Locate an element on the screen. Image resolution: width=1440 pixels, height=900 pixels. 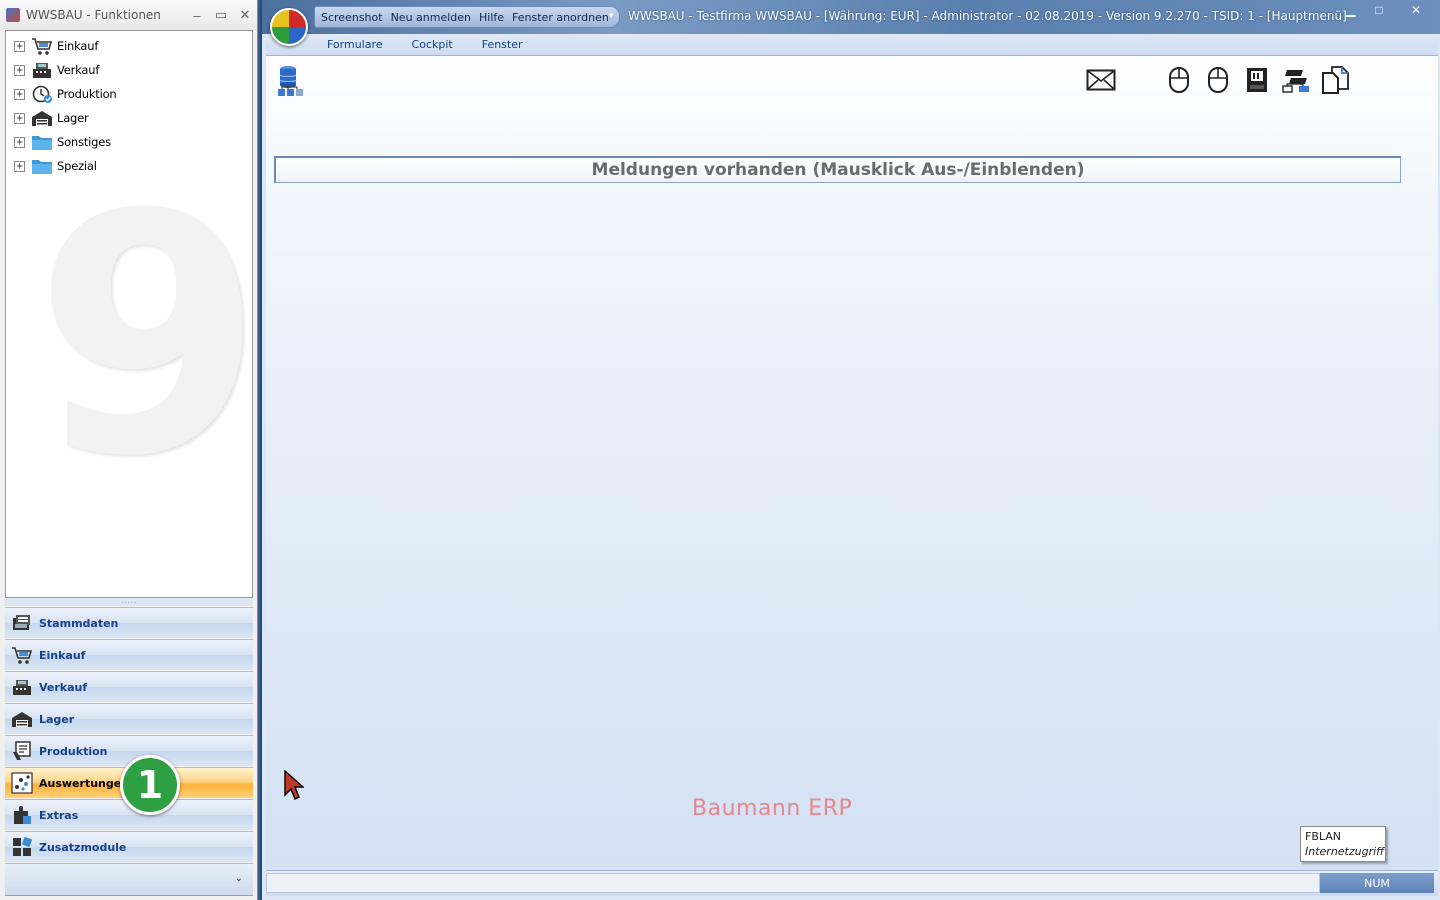
brand-text: Baumann ERP is located at coordinates (772, 808).